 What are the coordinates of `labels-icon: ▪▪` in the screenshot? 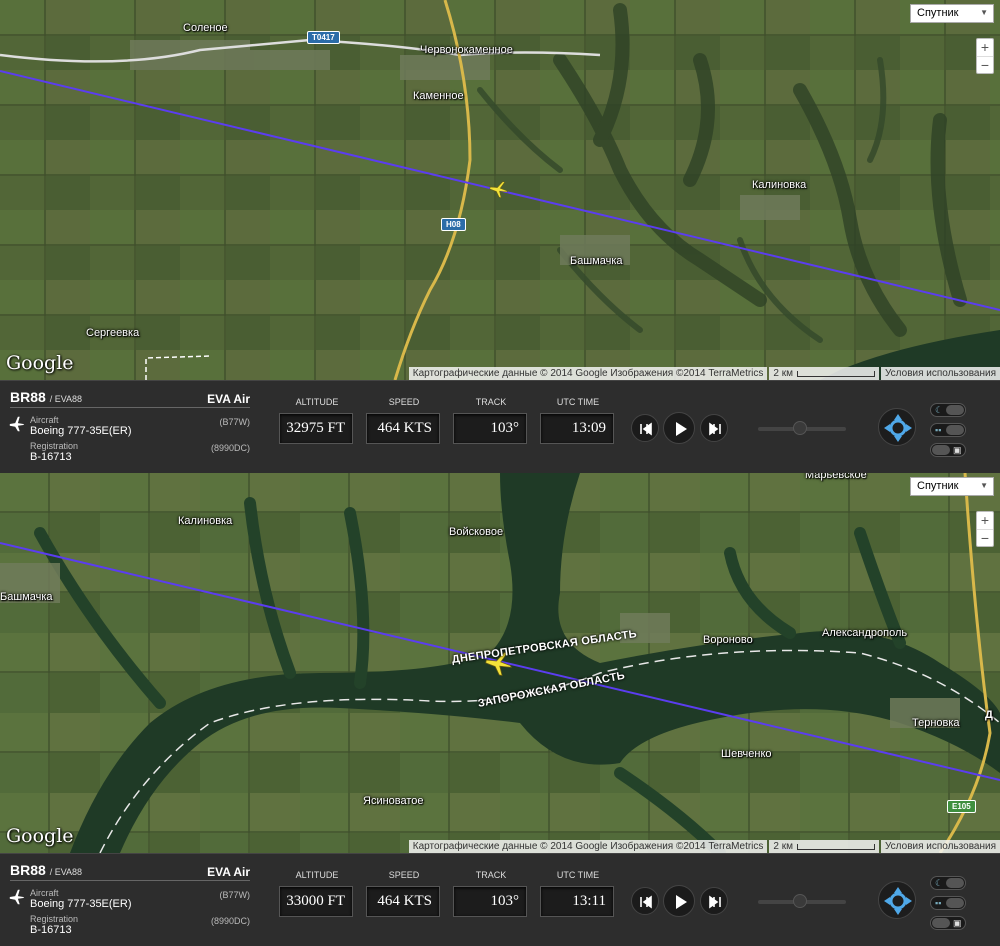 It's located at (938, 903).